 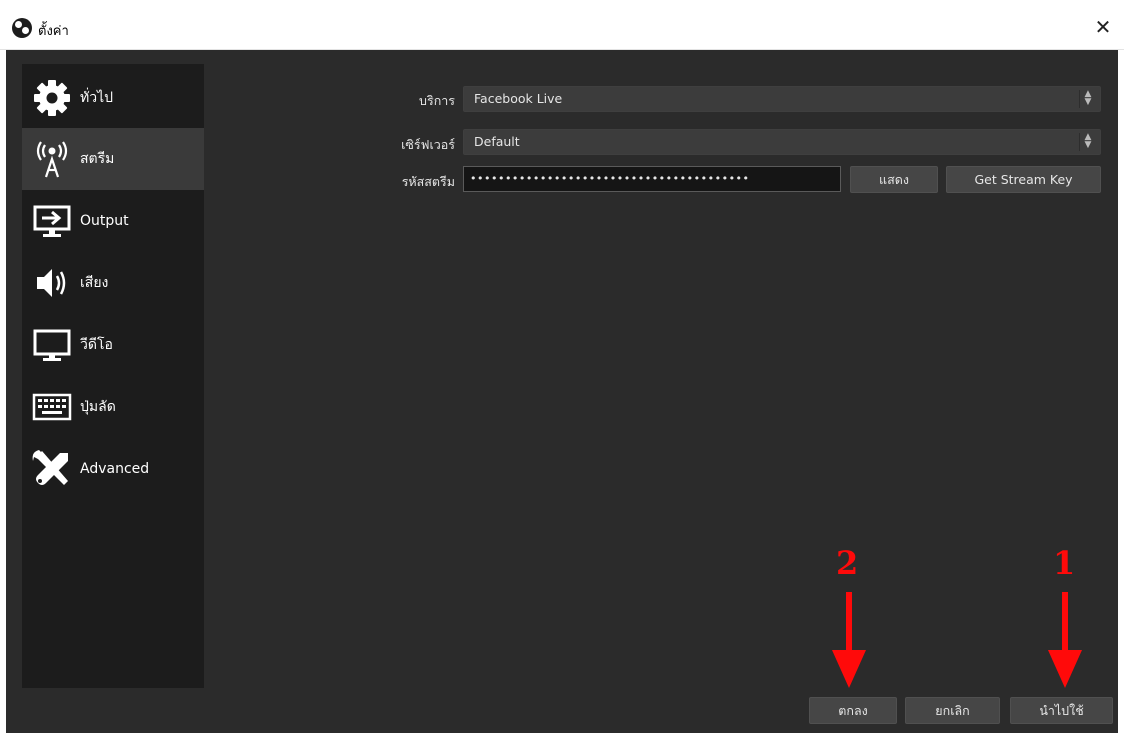 I want to click on sidebar-item-hotkeys: ปุ่มลัด, so click(x=113, y=407).